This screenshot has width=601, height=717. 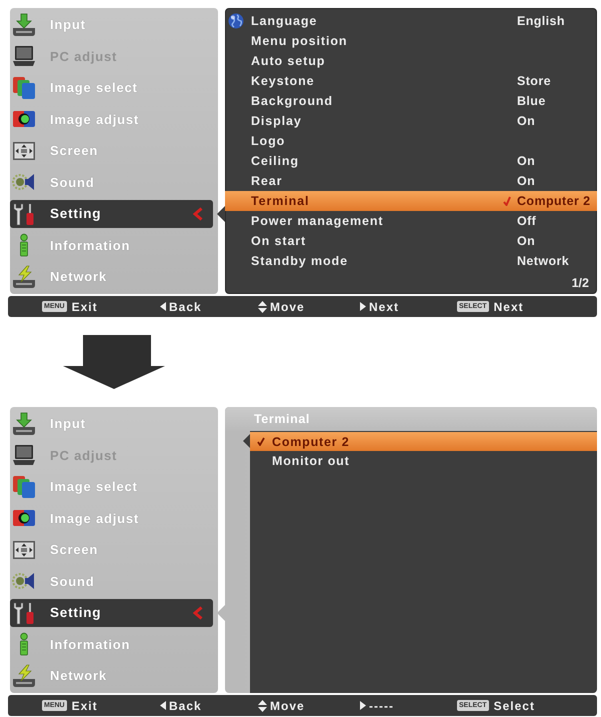 I want to click on menu-row: Background Blue, so click(x=411, y=101).